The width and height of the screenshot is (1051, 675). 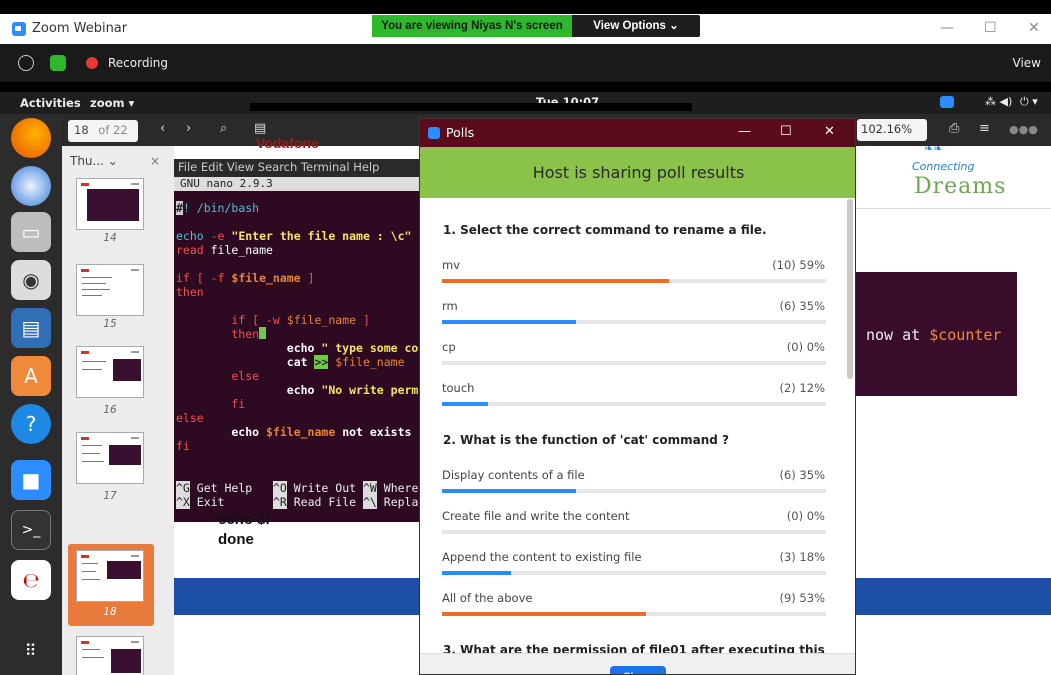 I want to click on poll-option-label: rm, so click(x=450, y=306).